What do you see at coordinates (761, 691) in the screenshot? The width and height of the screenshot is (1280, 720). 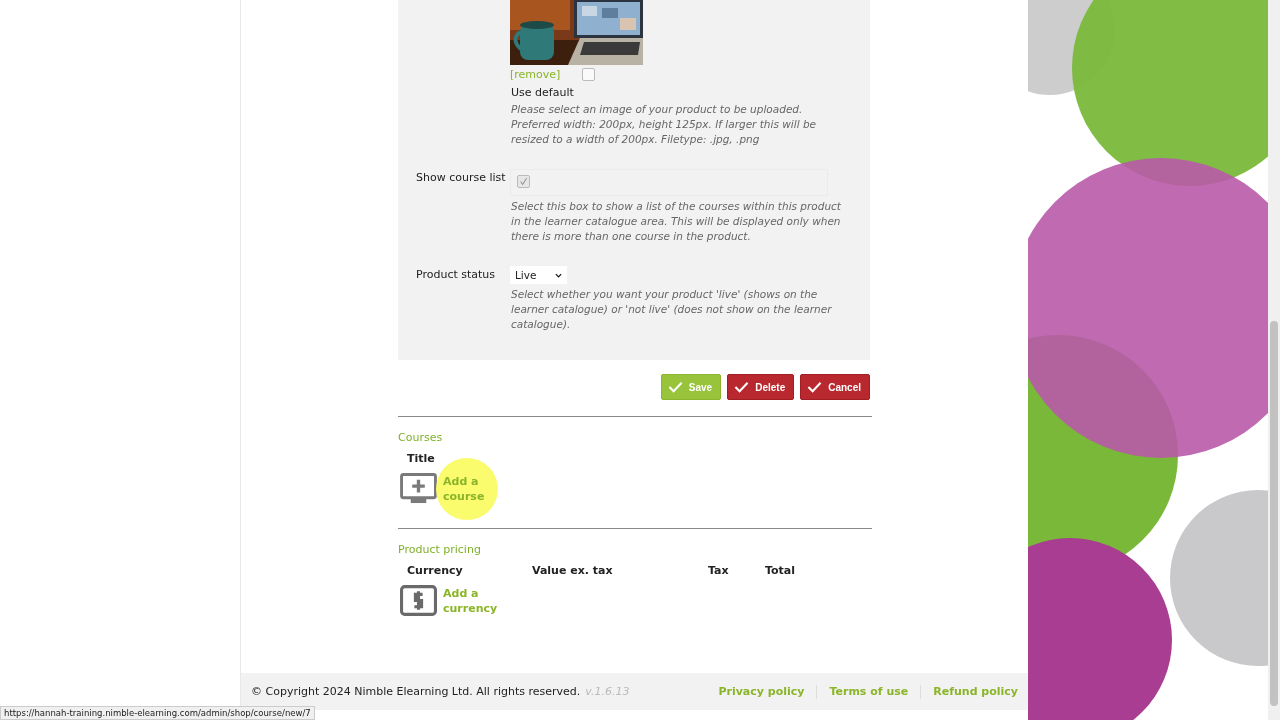 I see `footer-link: Privacy policy` at bounding box center [761, 691].